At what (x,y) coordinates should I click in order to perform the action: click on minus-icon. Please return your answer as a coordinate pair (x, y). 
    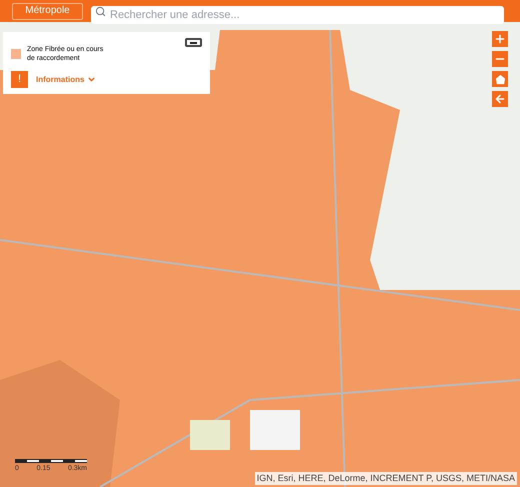
    Looking at the image, I should click on (193, 43).